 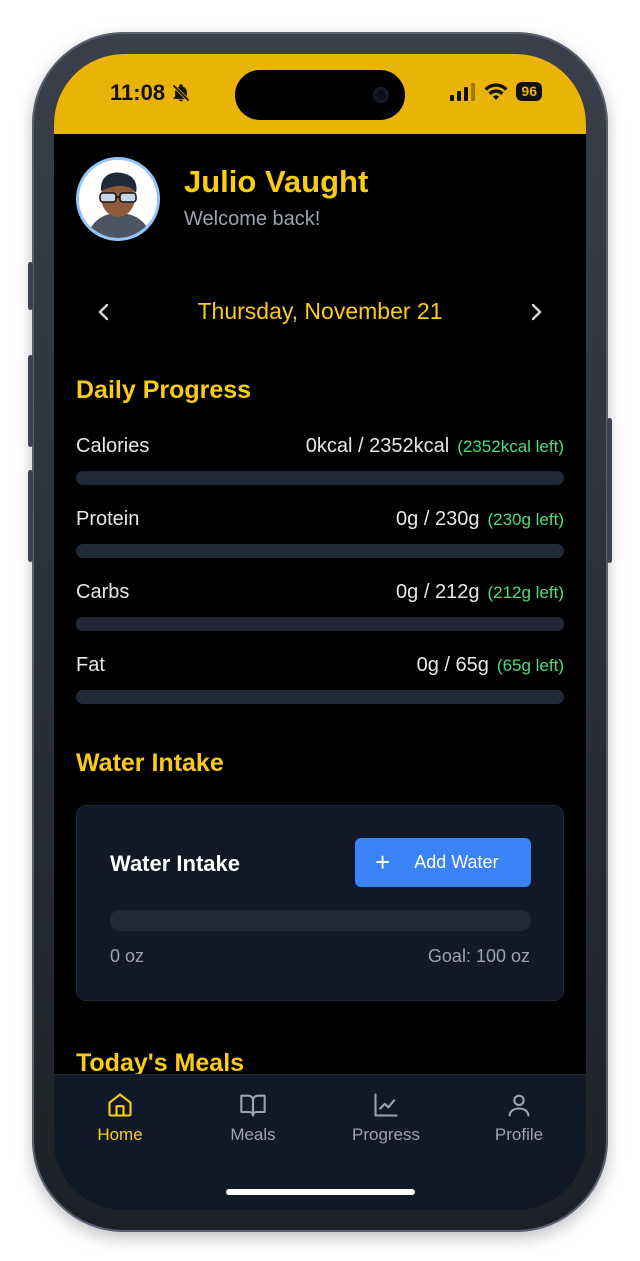 I want to click on avatar-image, so click(x=118, y=199).